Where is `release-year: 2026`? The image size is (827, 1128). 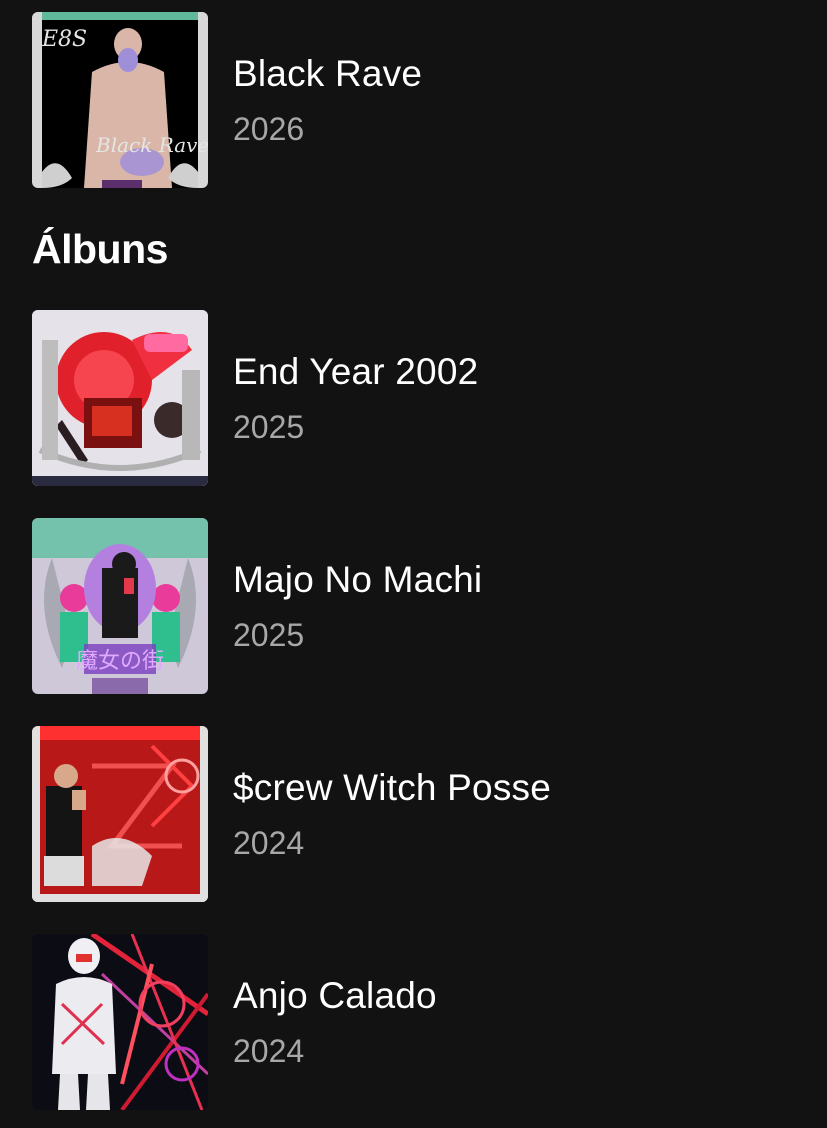 release-year: 2026 is located at coordinates (269, 128).